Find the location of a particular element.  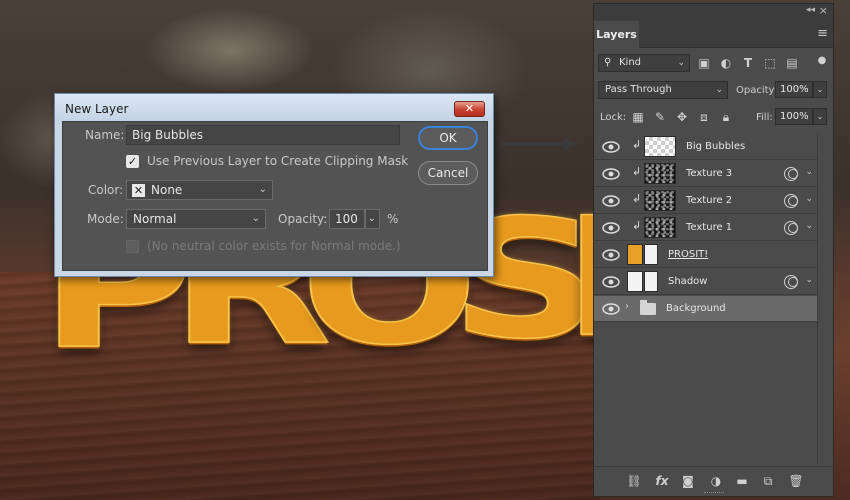

layer-name: Texture 3 is located at coordinates (709, 173).